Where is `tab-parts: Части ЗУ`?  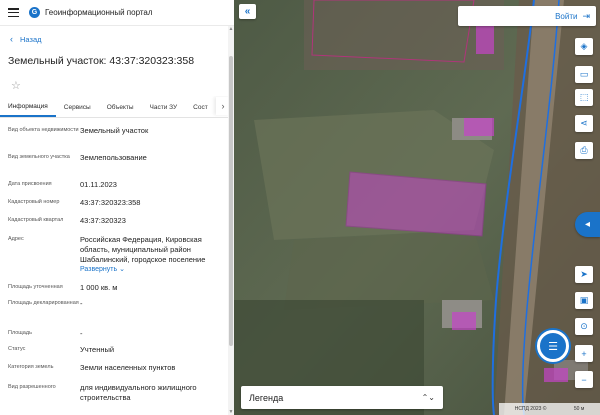 tab-parts: Части ЗУ is located at coordinates (164, 110).